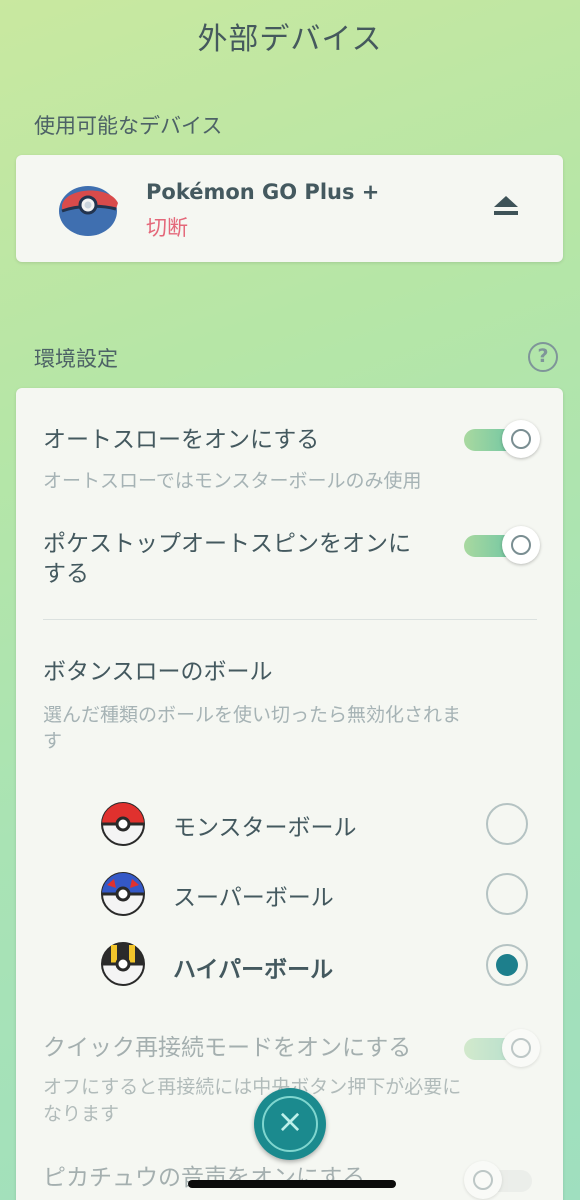  Describe the element at coordinates (289, 208) in the screenshot. I see `device-card` at that location.